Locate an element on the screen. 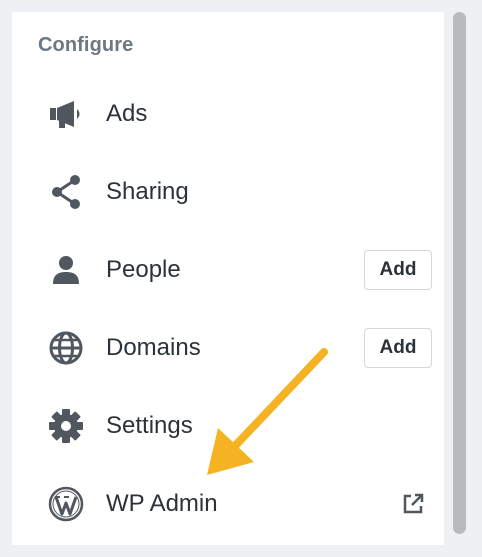 The image size is (482, 557). wordpress-icon is located at coordinates (66, 504).